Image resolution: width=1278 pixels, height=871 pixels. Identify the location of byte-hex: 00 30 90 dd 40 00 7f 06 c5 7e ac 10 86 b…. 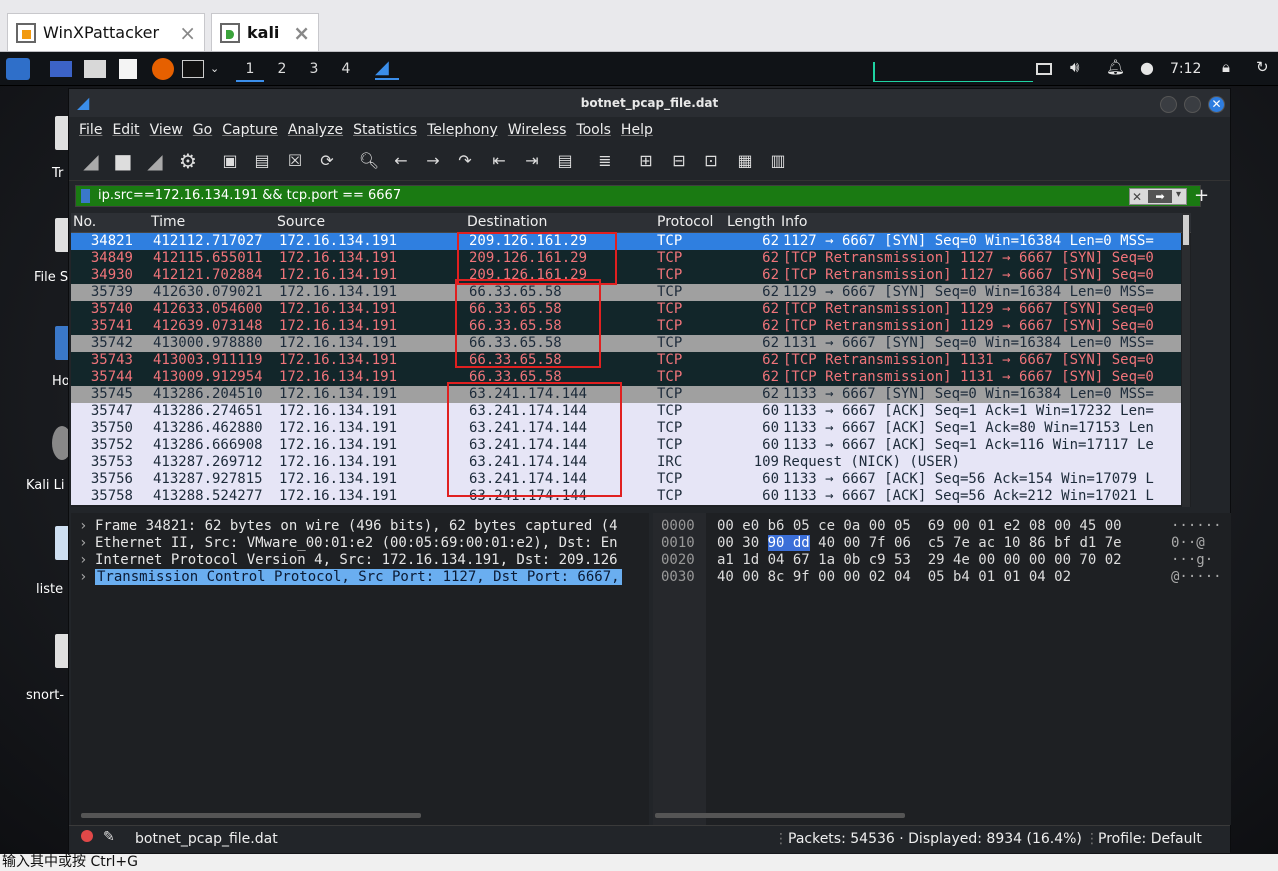
(919, 543).